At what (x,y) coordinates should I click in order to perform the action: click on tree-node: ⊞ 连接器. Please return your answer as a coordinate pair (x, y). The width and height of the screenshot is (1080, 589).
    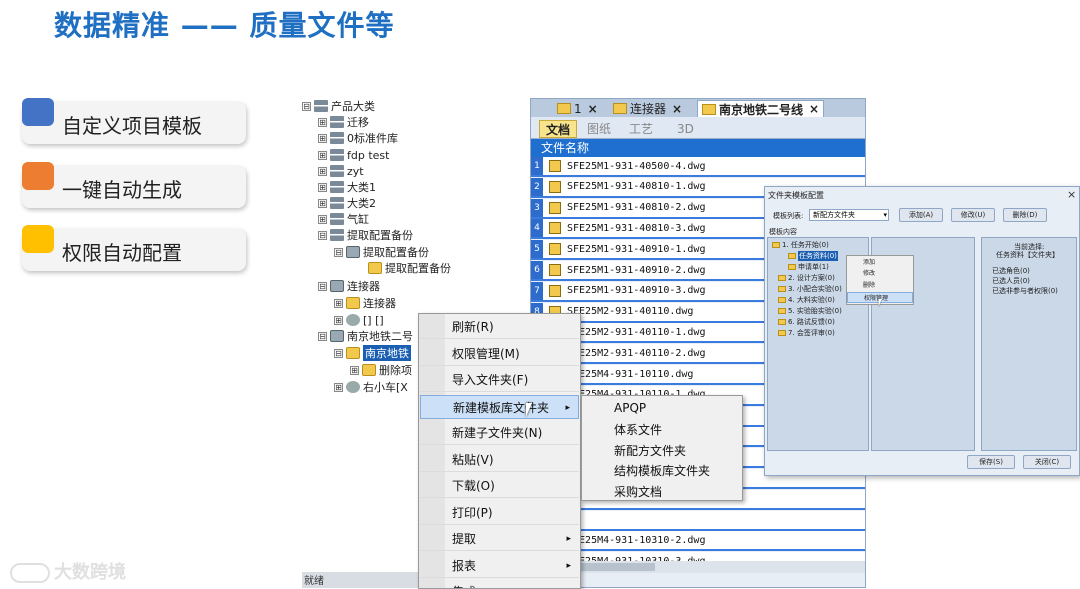
    Looking at the image, I should click on (365, 303).